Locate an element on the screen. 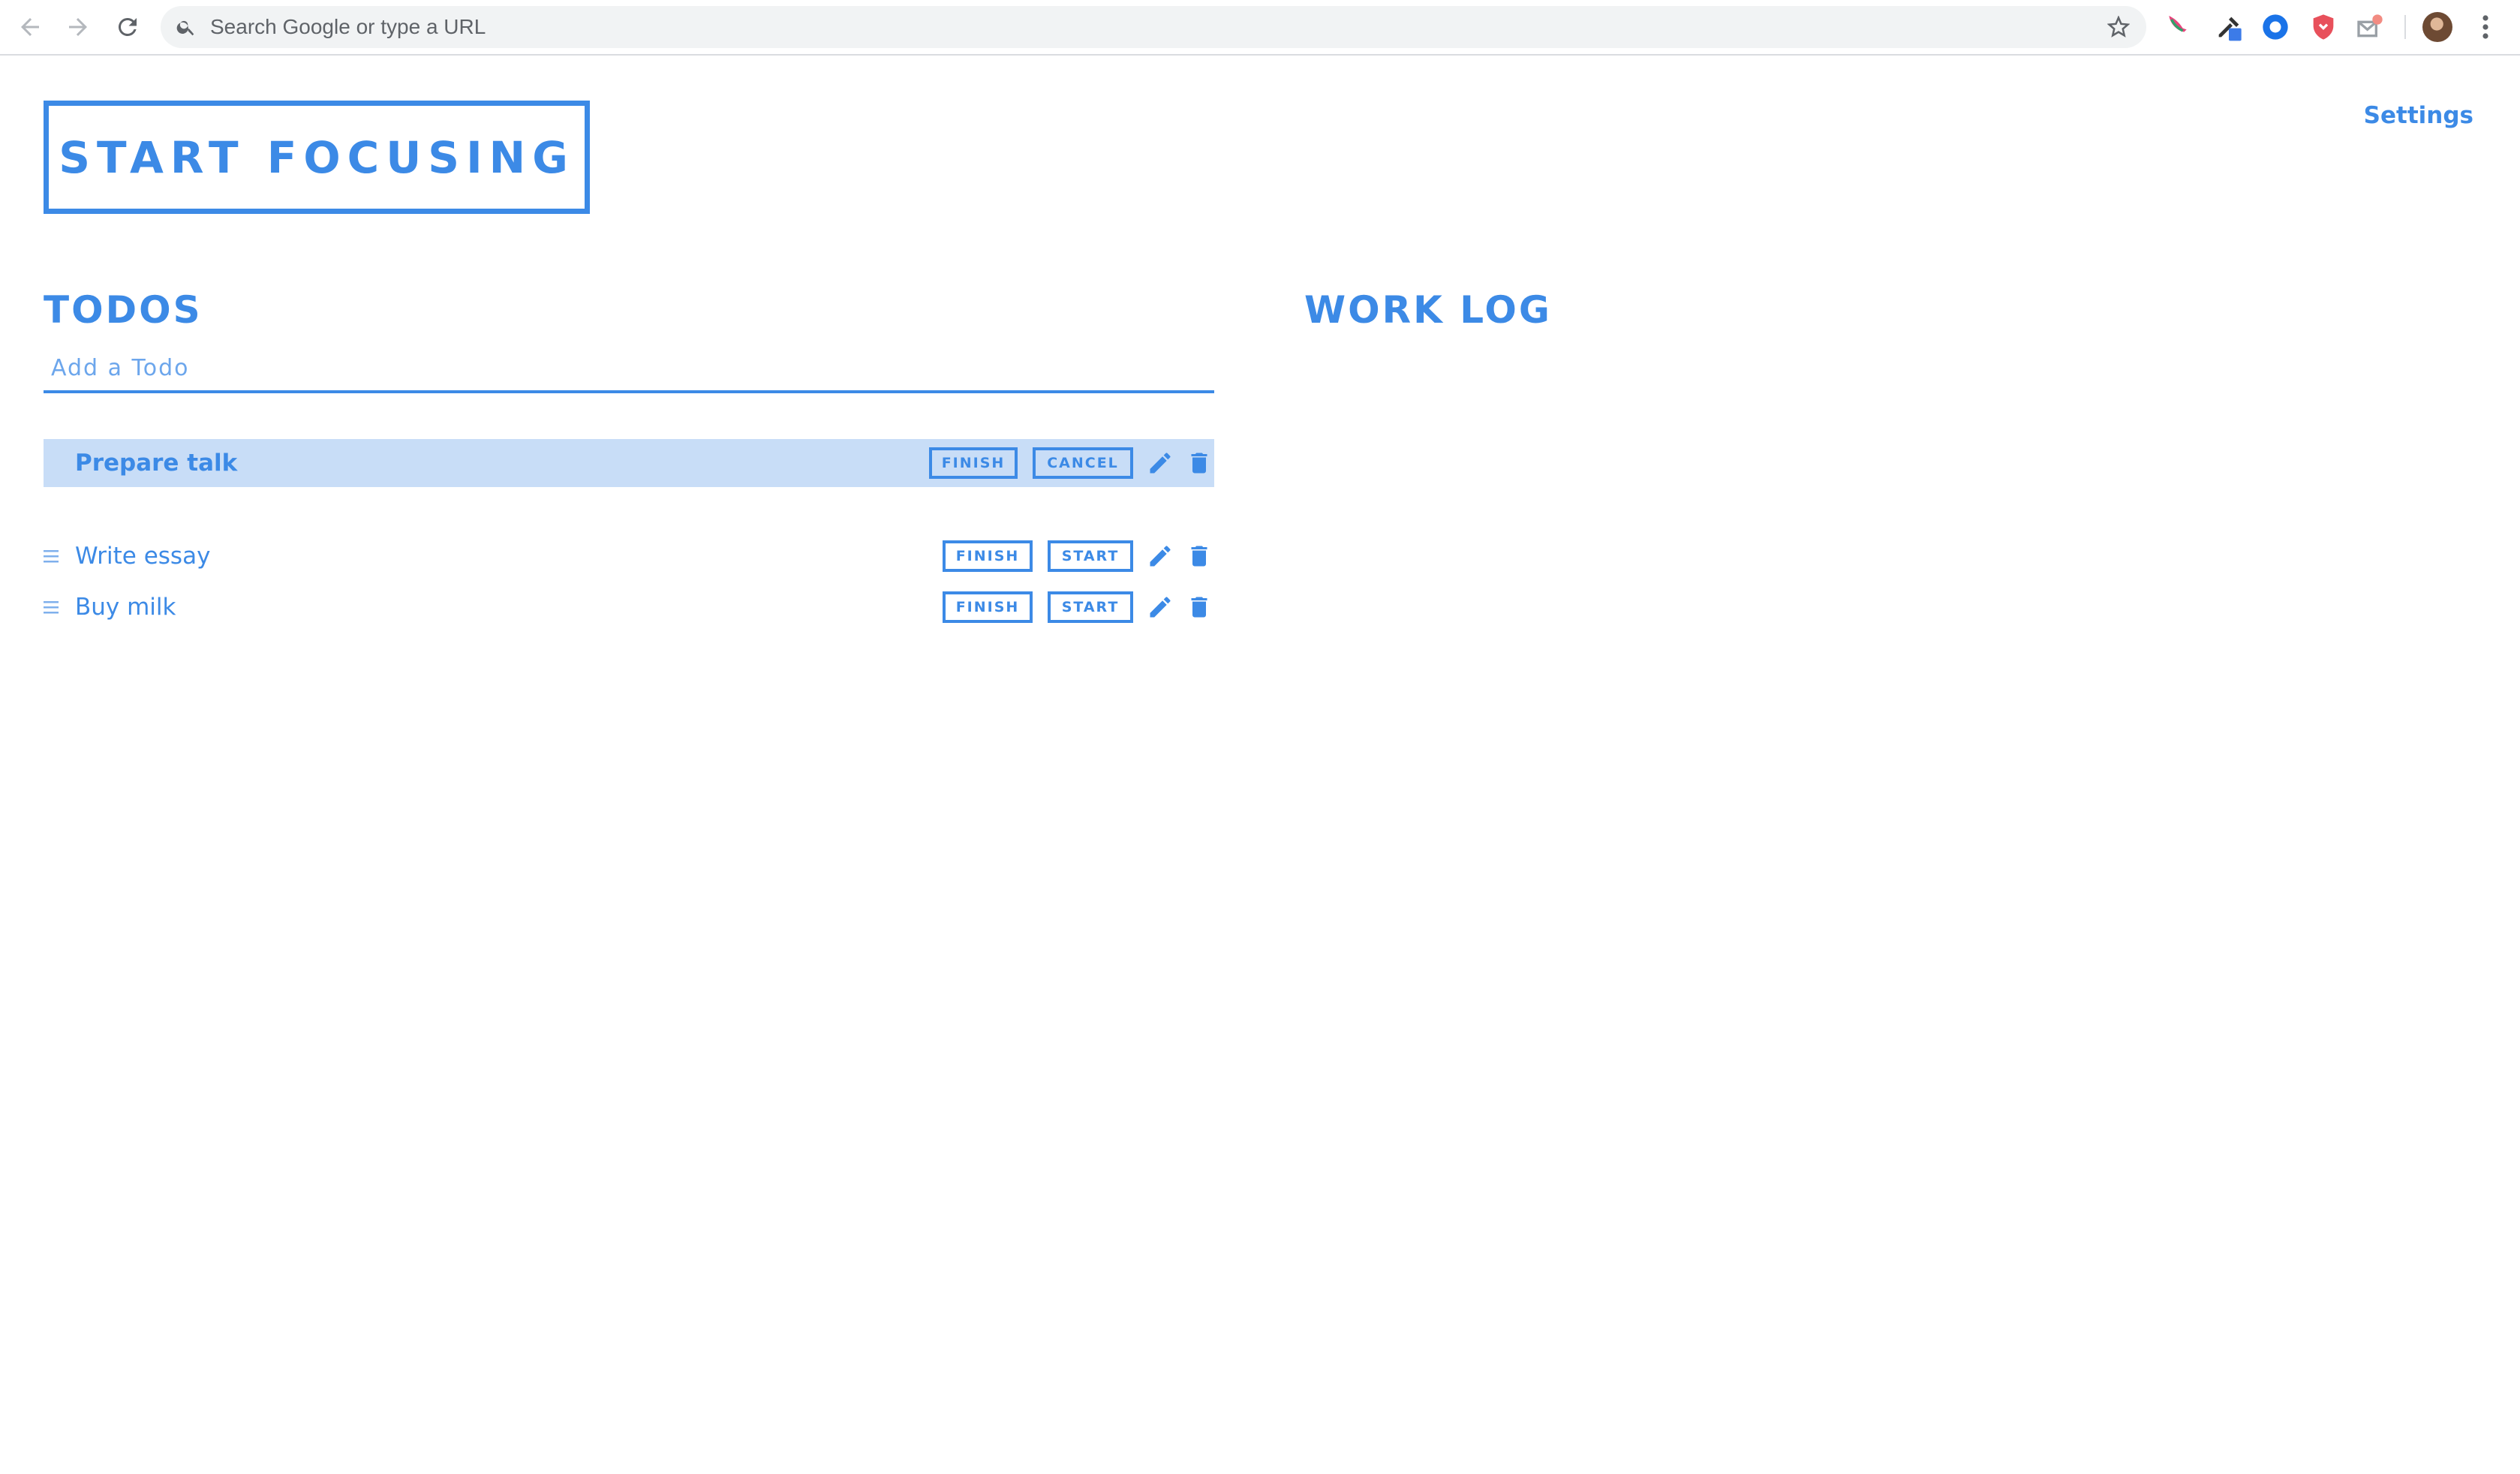 The height and width of the screenshot is (1474, 2520). bird-extension-icon is located at coordinates (2178, 27).